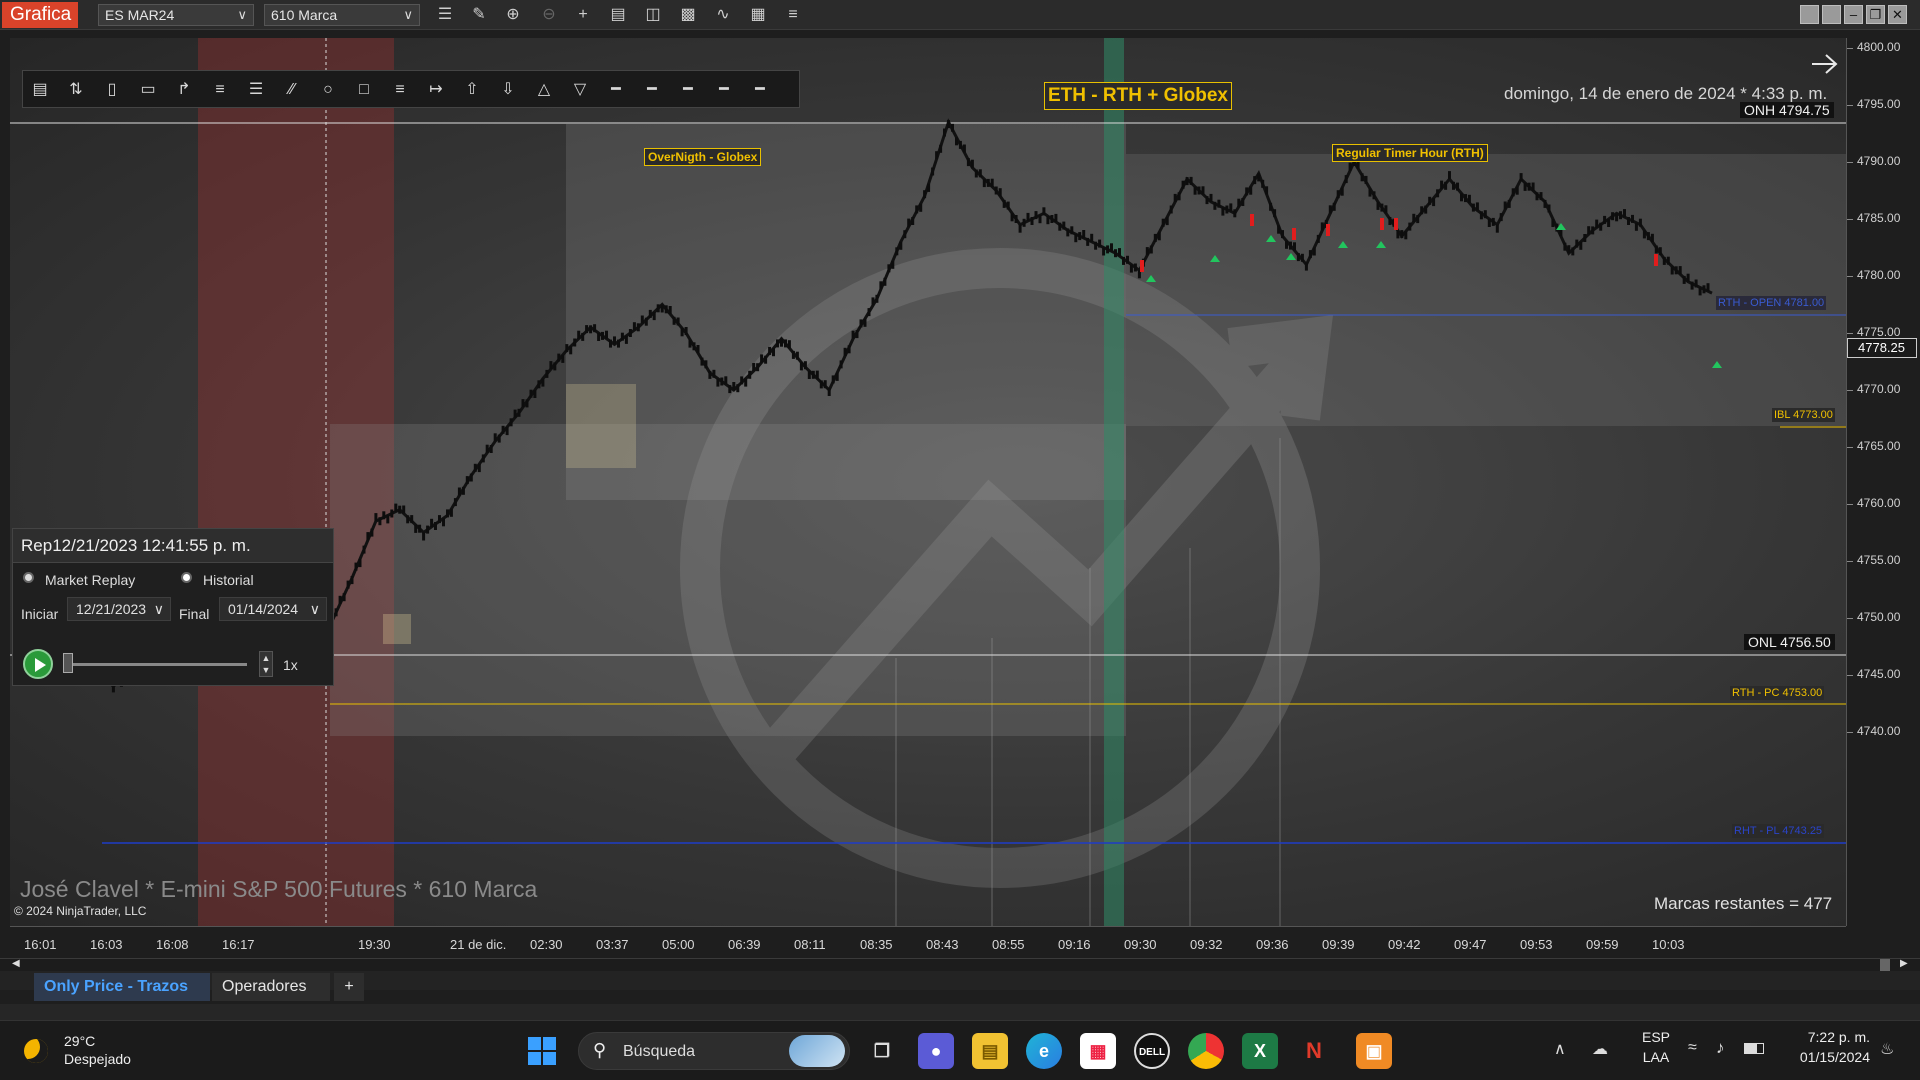 This screenshot has height=1080, width=1920. Describe the element at coordinates (158, 609) in the screenshot. I see `chevron-down-icon: ∨` at that location.